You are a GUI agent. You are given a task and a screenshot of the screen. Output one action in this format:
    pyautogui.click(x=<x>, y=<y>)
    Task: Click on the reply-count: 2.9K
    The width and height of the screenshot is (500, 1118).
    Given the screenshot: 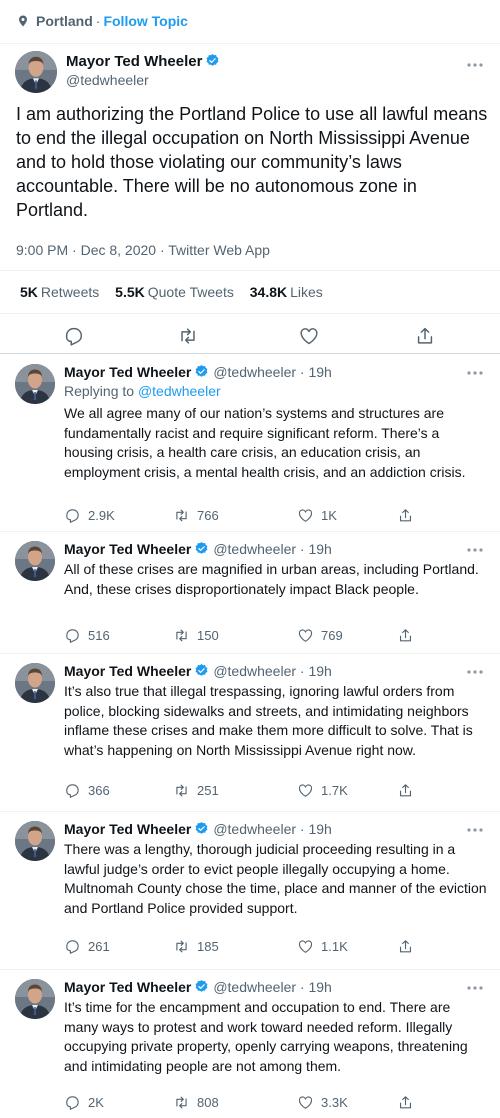 What is the action you would take?
    pyautogui.click(x=101, y=515)
    